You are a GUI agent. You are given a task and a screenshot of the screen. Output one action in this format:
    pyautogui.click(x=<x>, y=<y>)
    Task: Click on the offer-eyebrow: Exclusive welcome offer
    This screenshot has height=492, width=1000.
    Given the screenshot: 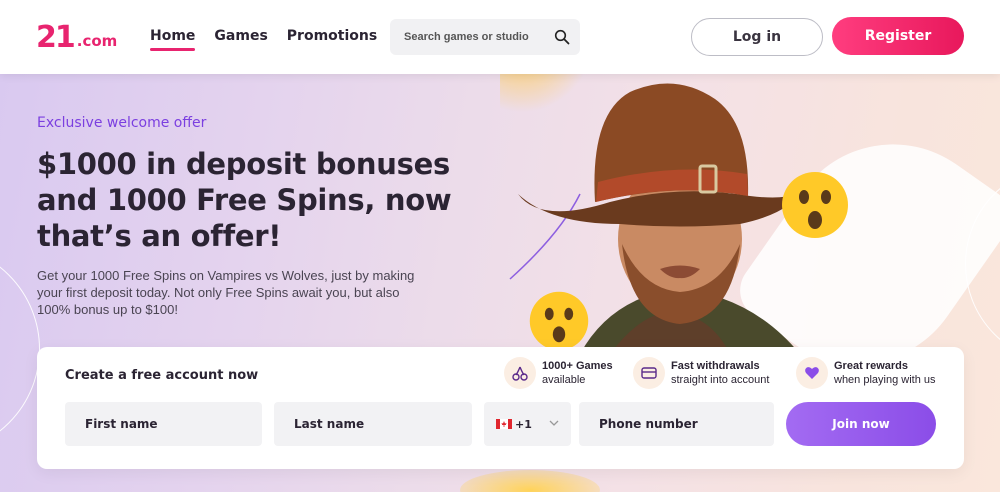 What is the action you would take?
    pyautogui.click(x=122, y=123)
    